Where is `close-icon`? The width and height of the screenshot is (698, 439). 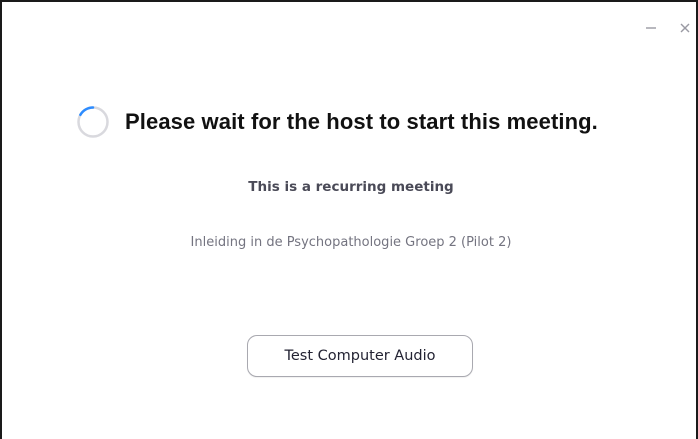
close-icon is located at coordinates (685, 28).